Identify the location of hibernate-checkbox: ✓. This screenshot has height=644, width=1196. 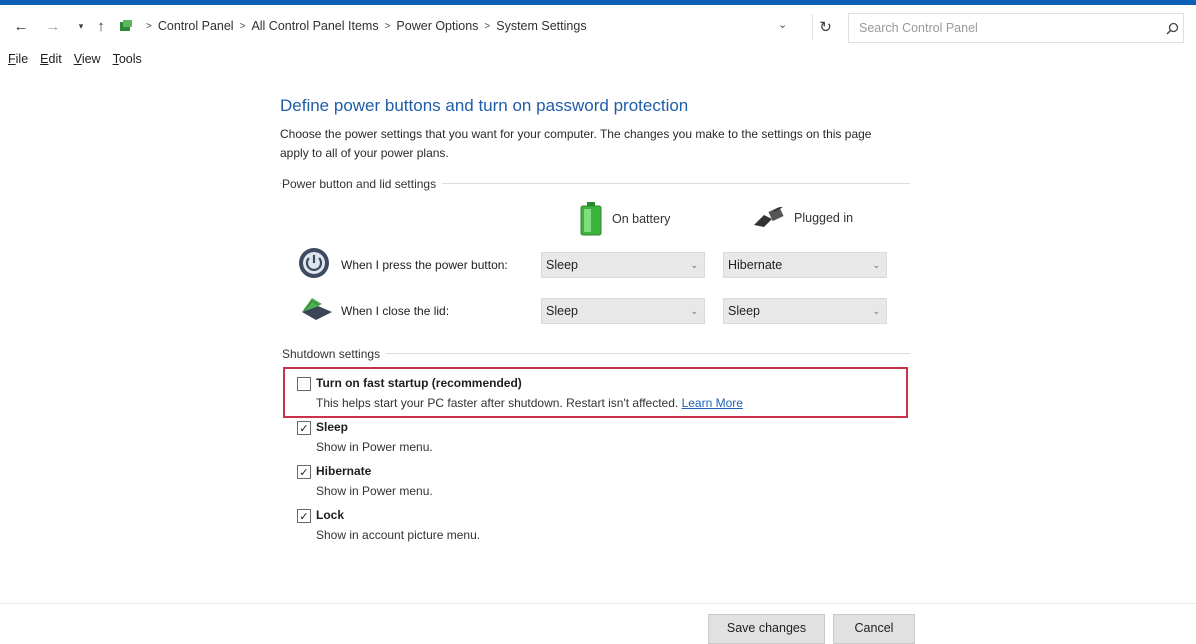
(304, 472).